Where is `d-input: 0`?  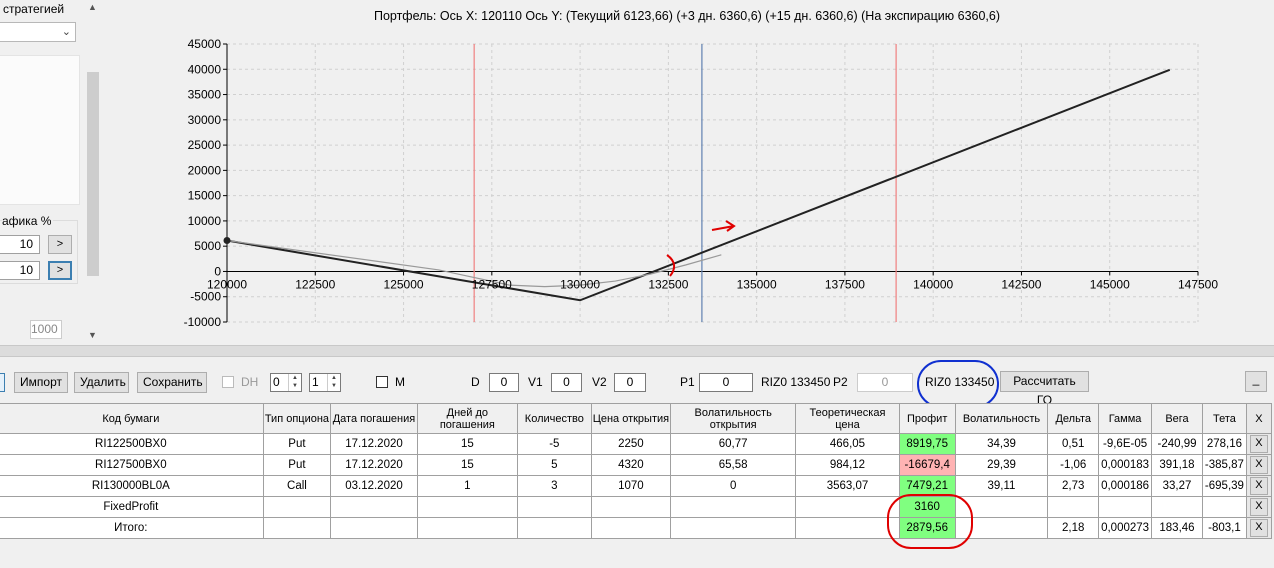 d-input: 0 is located at coordinates (504, 382).